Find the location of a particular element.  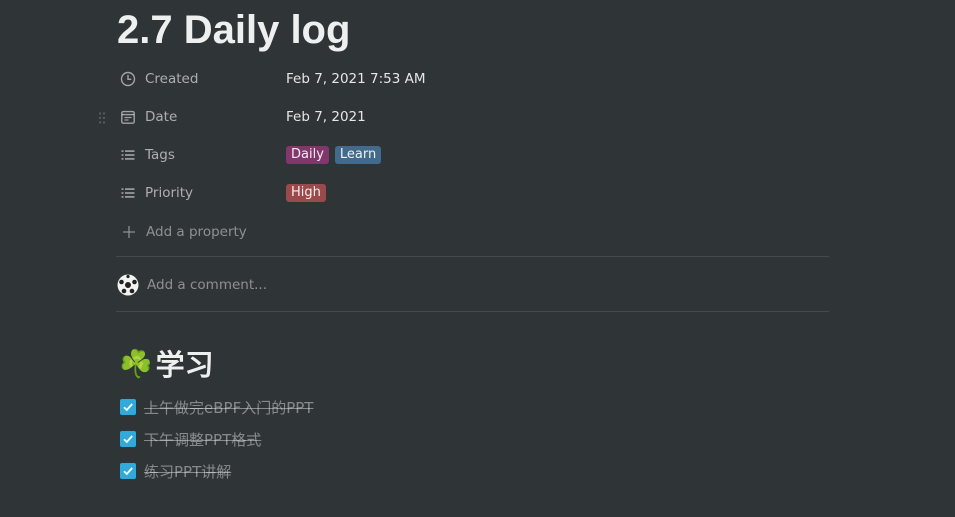

clock-icon is located at coordinates (128, 79).